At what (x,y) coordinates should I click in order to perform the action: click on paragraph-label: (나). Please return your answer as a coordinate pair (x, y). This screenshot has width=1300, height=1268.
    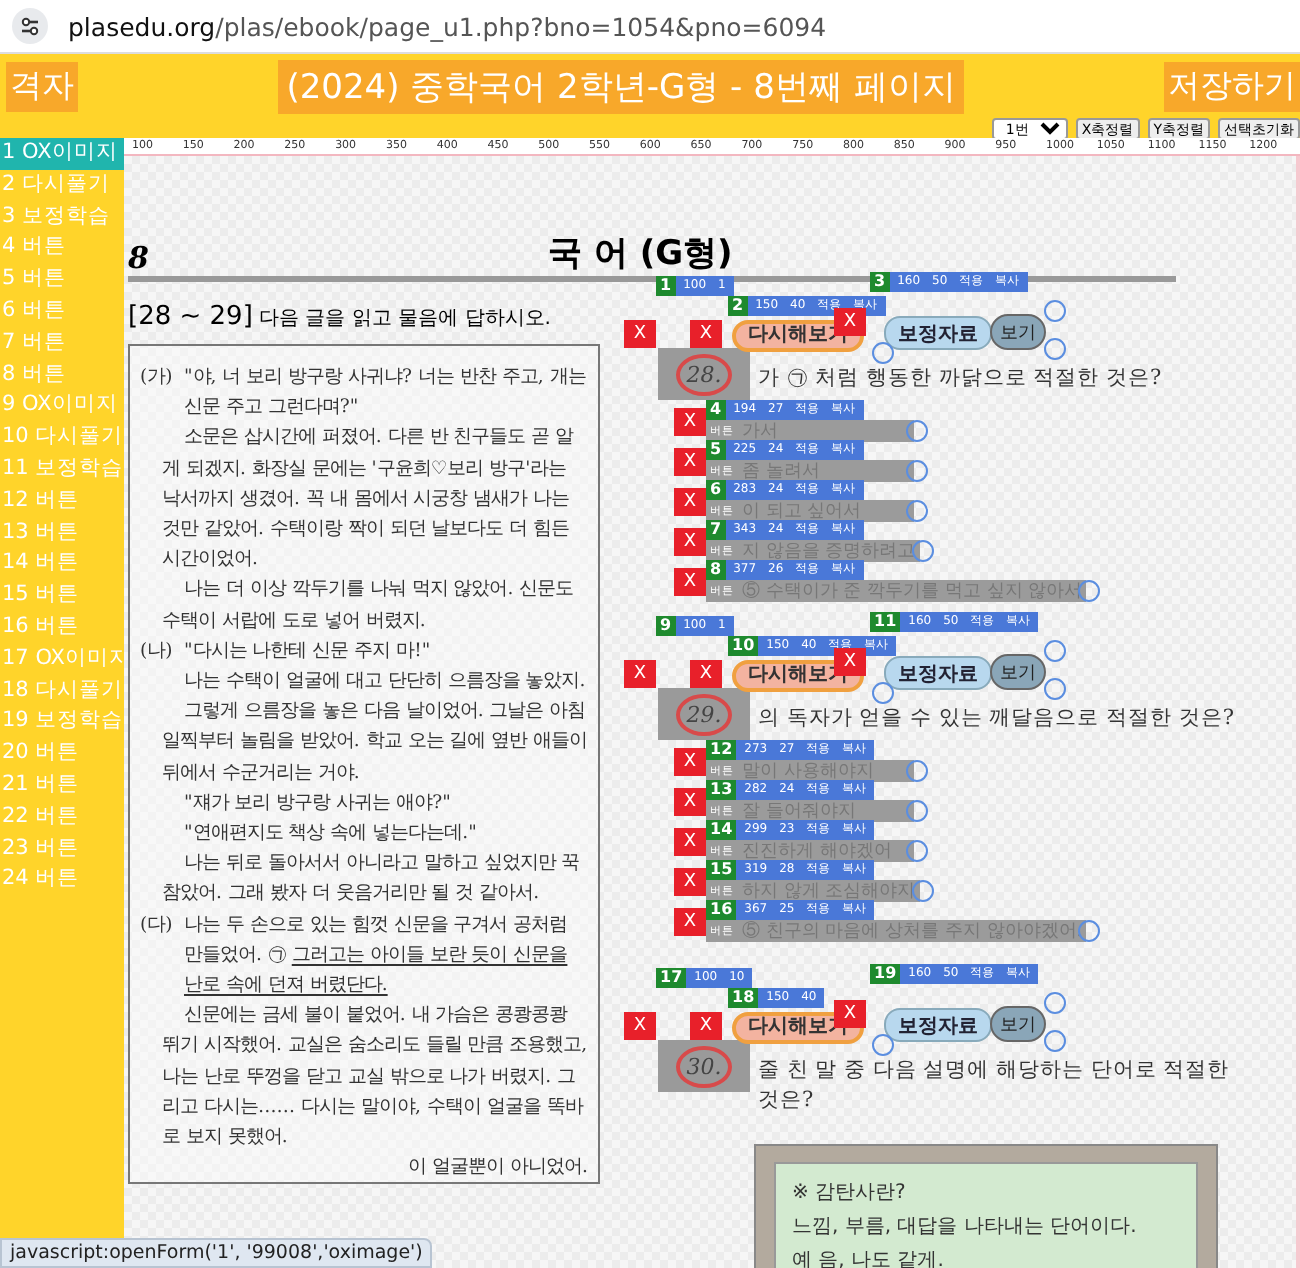
    Looking at the image, I should click on (157, 651).